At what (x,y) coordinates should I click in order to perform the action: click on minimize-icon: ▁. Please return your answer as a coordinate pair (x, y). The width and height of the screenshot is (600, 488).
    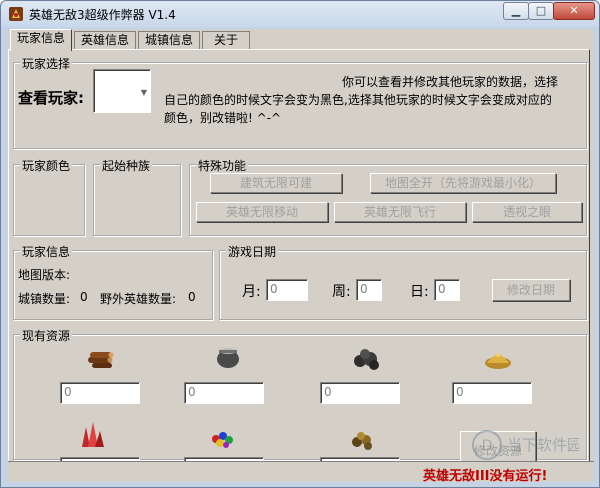
    Looking at the image, I should click on (516, 10).